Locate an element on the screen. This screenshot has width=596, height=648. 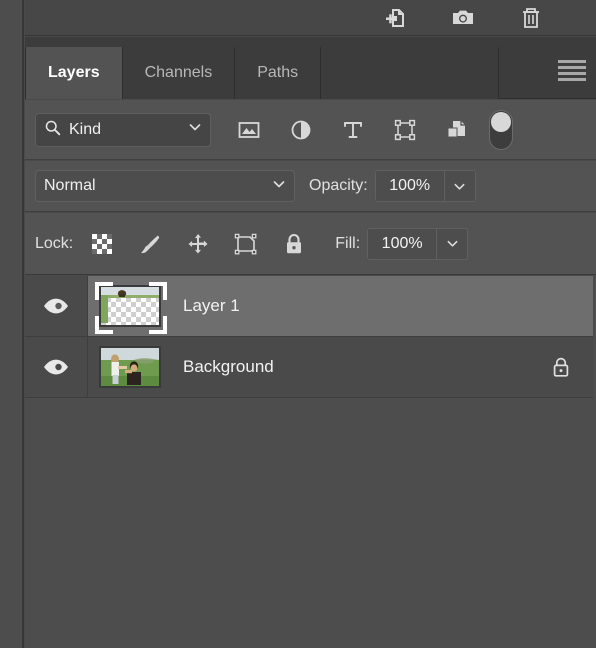
tab-layers-label: Layers is located at coordinates (74, 72).